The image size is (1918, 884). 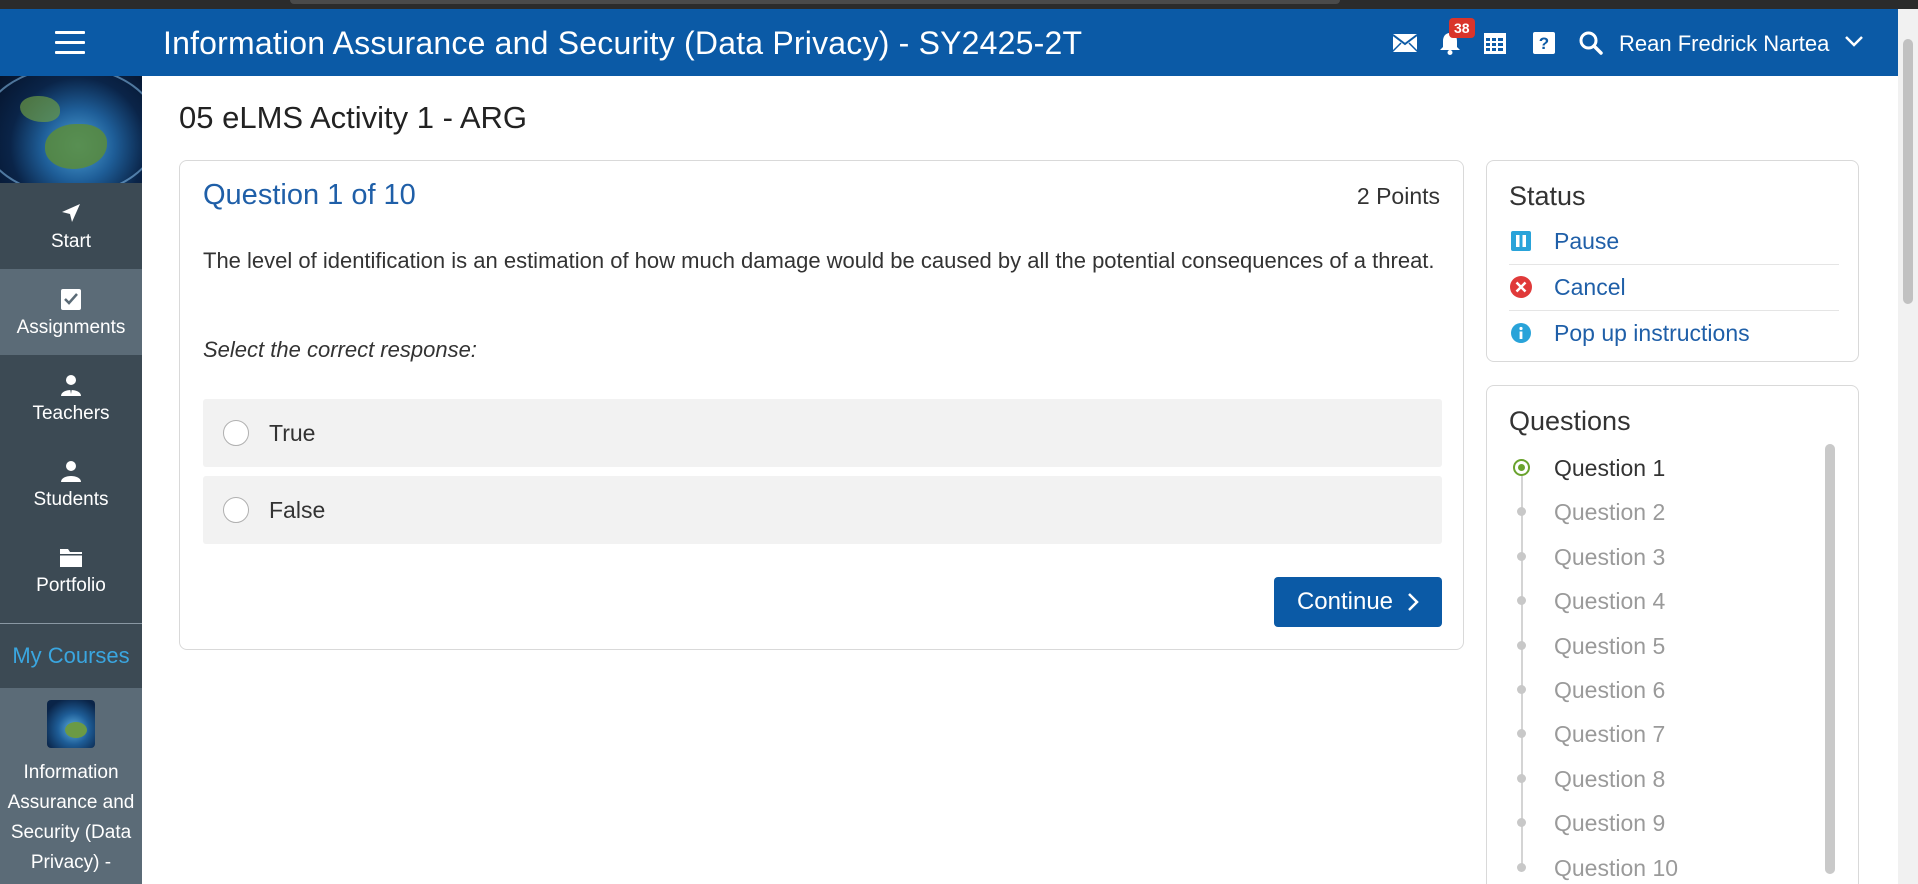 What do you see at coordinates (822, 433) in the screenshot?
I see `answer-option-true: True` at bounding box center [822, 433].